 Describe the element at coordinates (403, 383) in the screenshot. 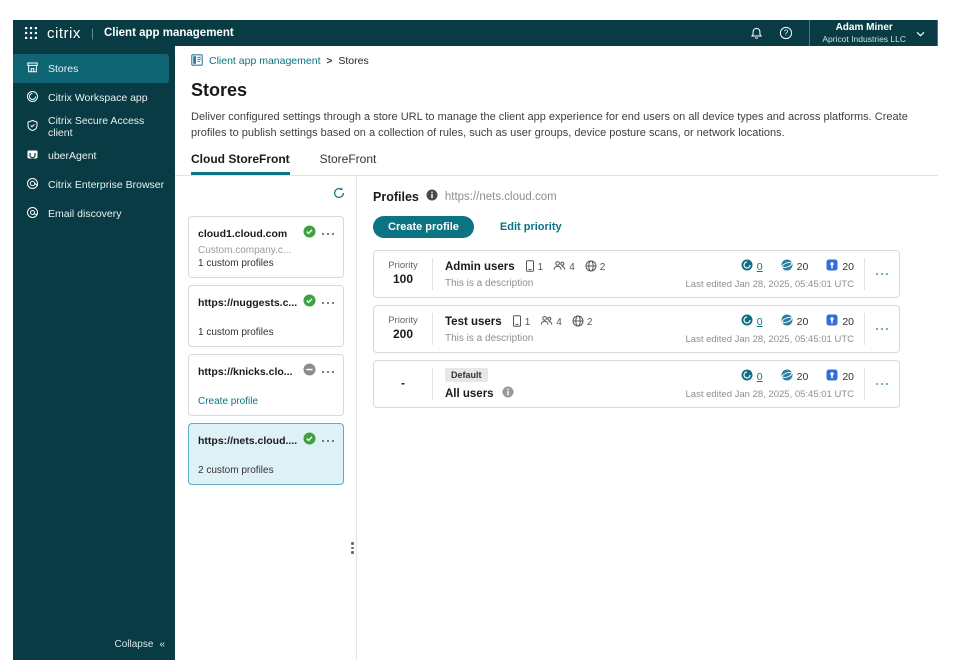

I see `priority-value: -` at that location.